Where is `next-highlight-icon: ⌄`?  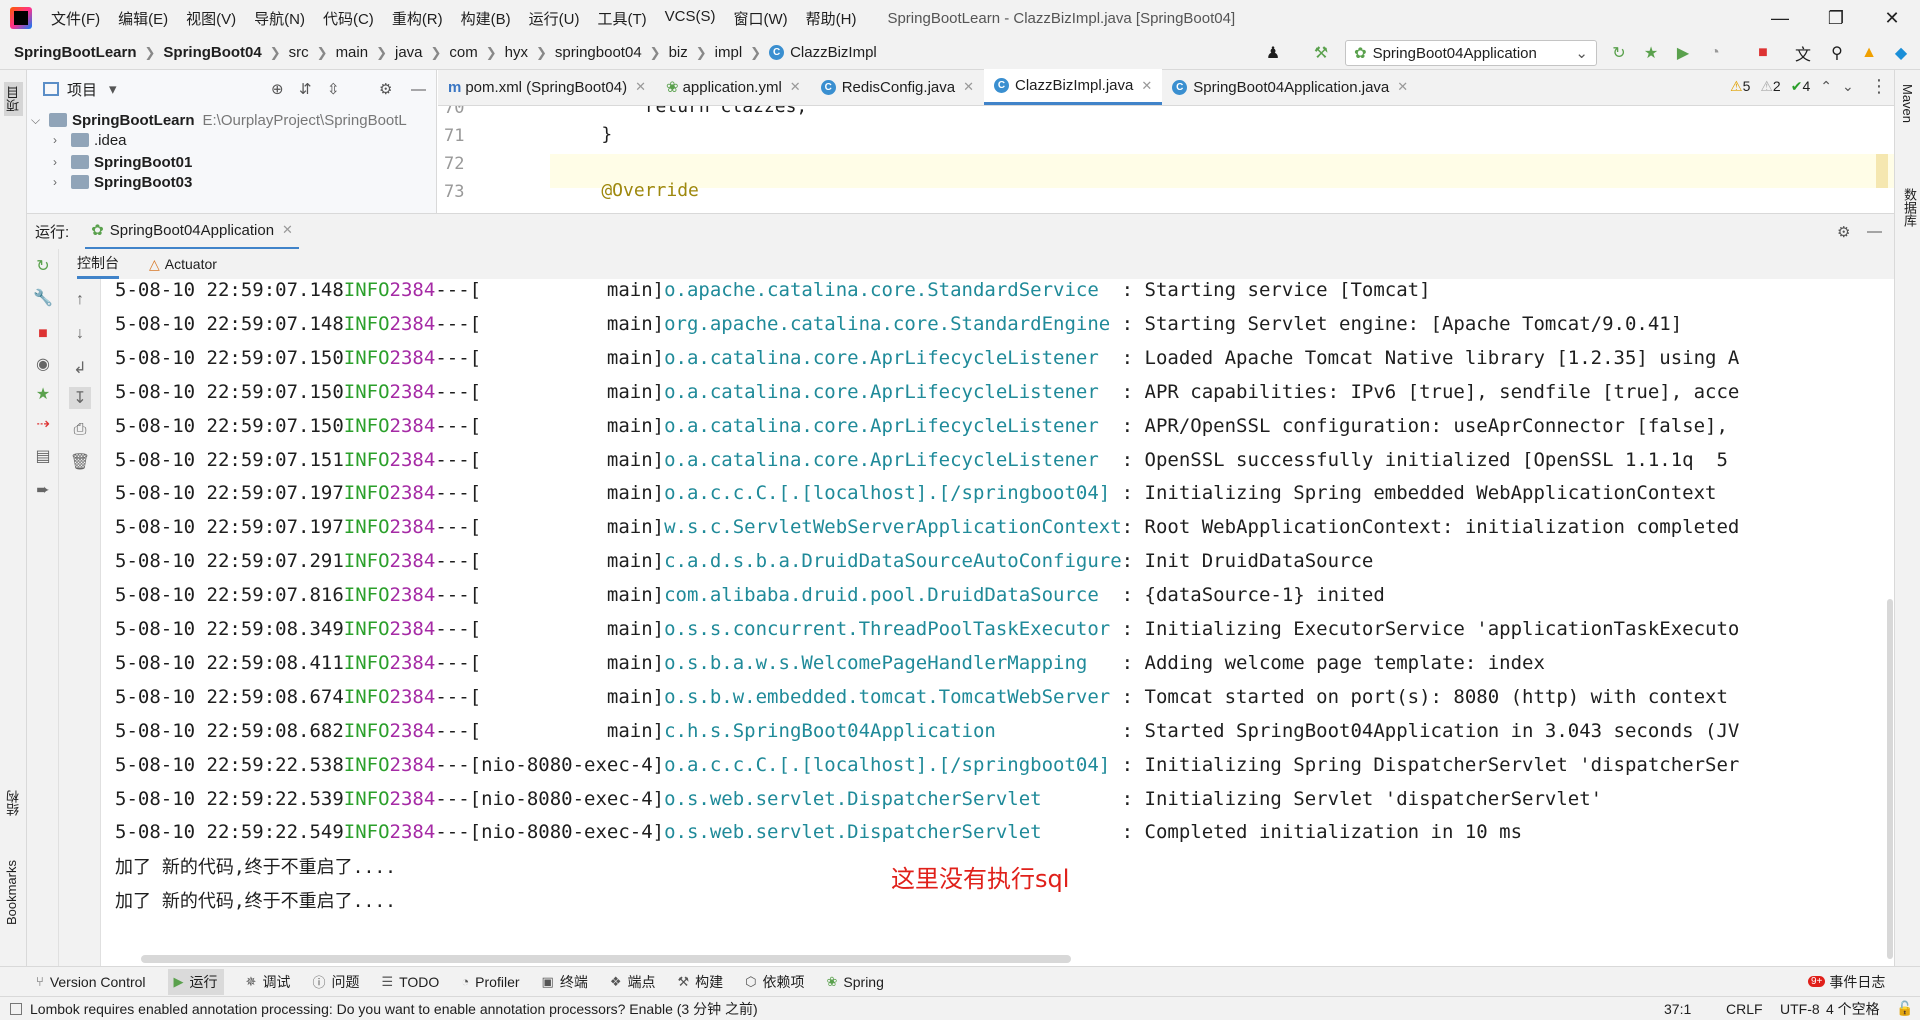 next-highlight-icon: ⌄ is located at coordinates (1848, 86).